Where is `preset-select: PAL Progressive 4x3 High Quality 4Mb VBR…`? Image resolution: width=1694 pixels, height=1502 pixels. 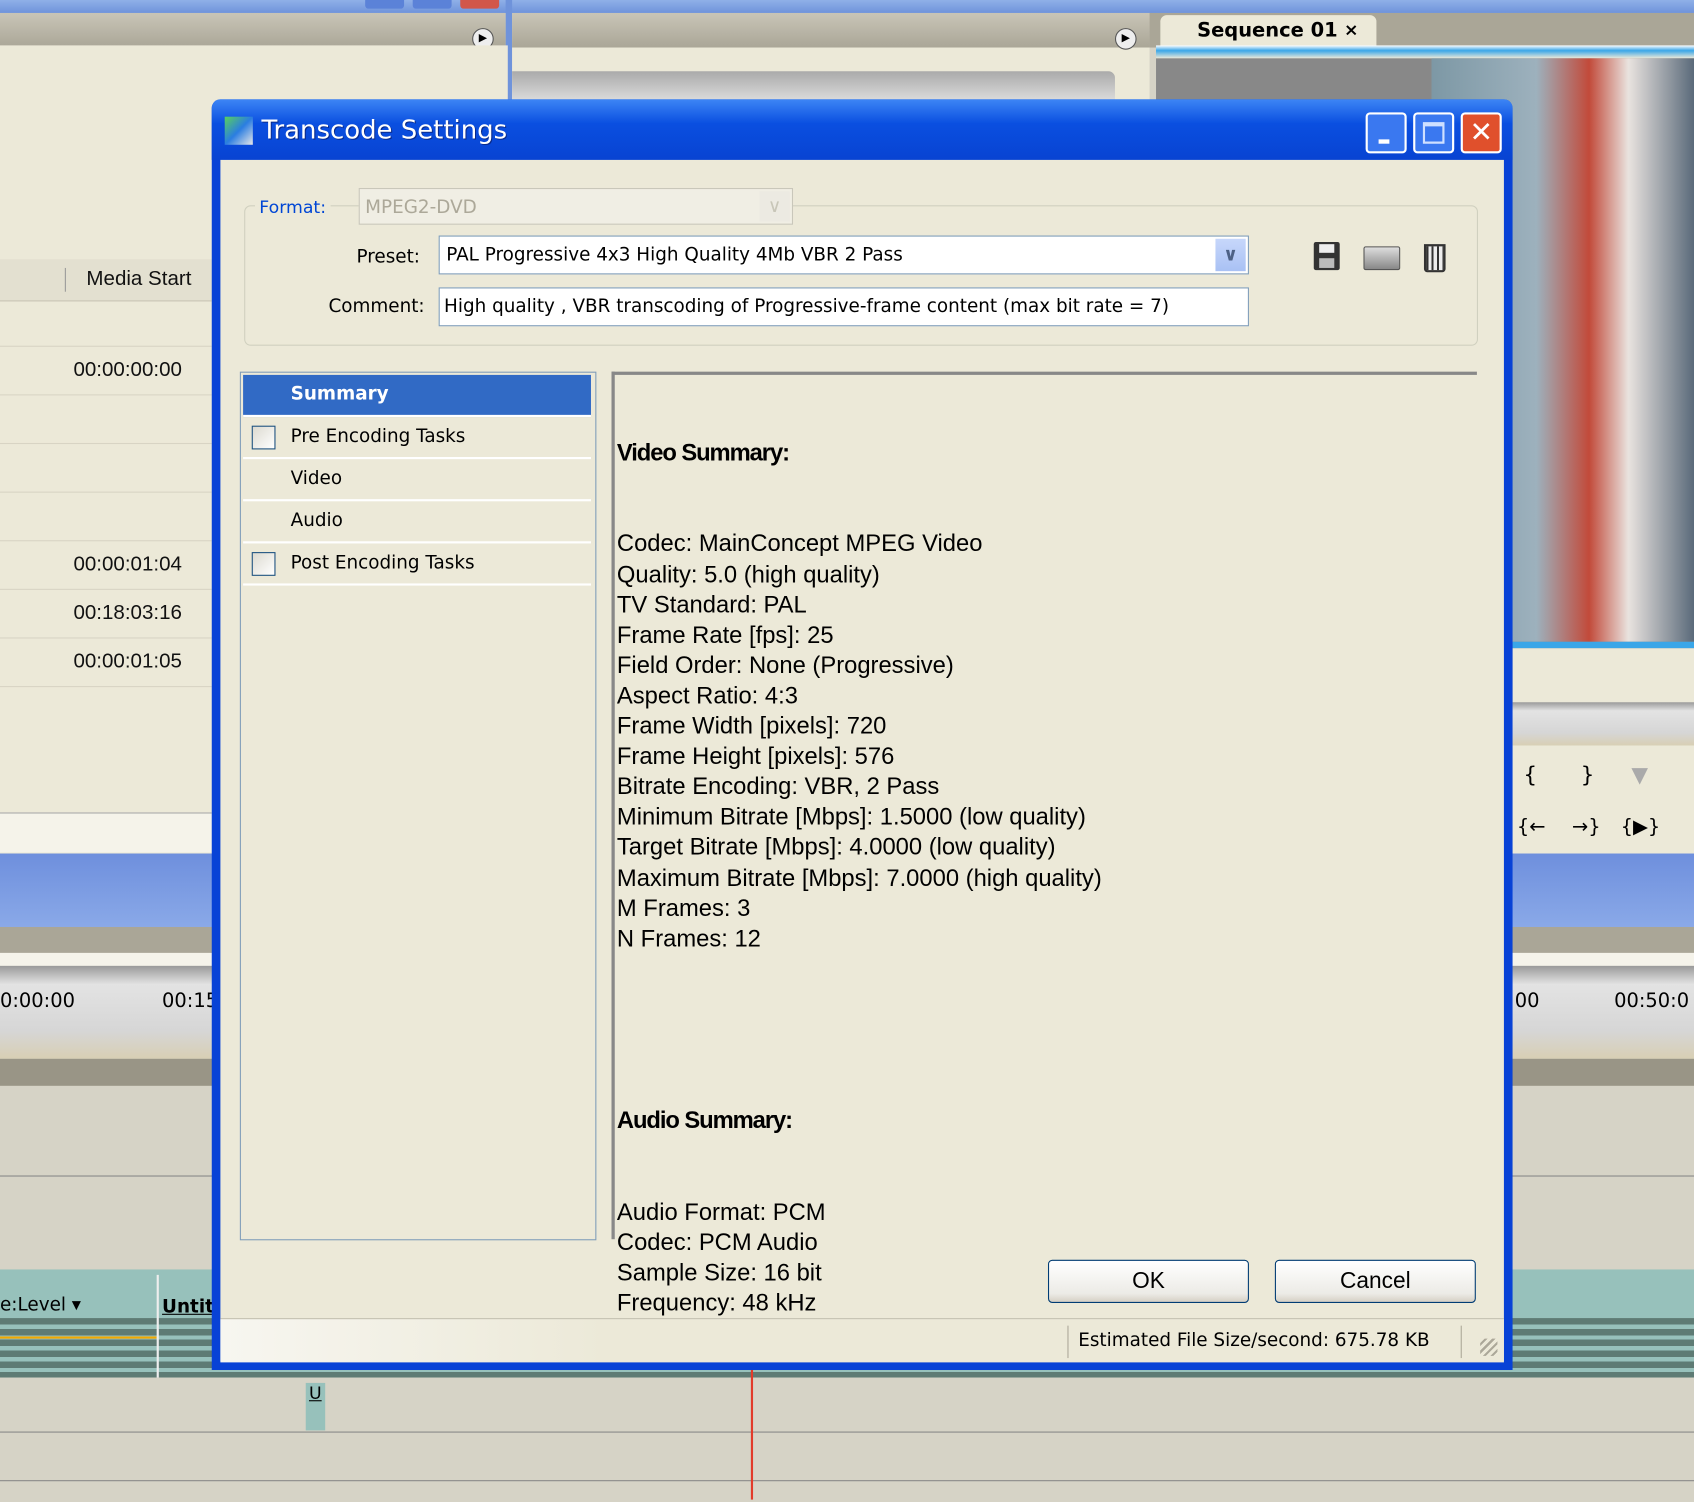 preset-select: PAL Progressive 4x3 High Quality 4Mb VBR… is located at coordinates (843, 255).